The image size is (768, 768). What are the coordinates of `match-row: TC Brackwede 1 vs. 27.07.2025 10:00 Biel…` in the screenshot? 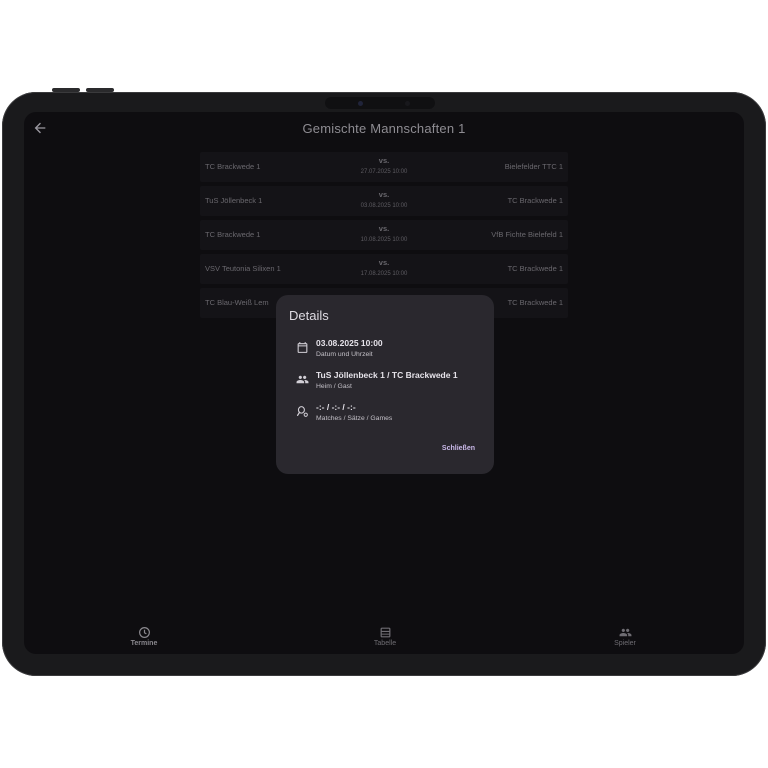 It's located at (384, 167).